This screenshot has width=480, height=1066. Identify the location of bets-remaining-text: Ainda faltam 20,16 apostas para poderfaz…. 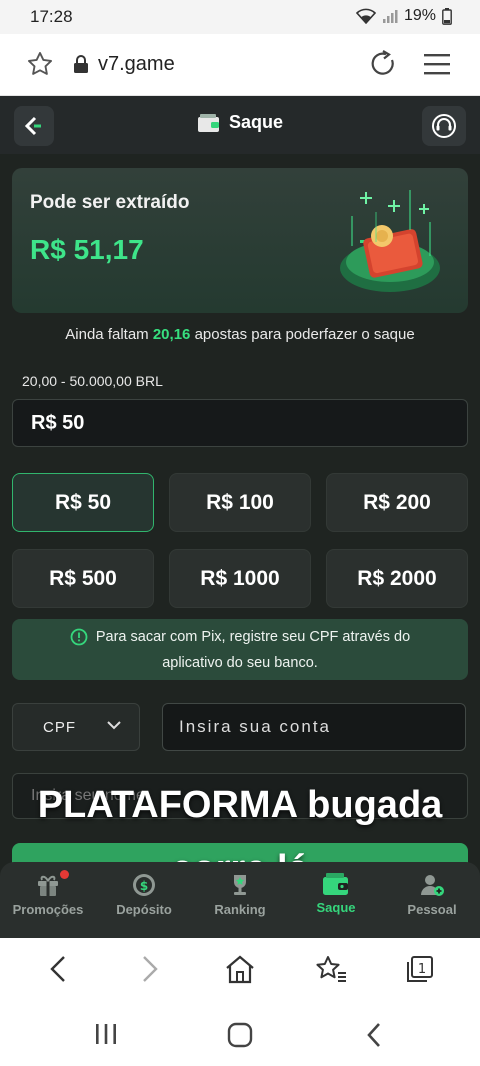
(240, 334).